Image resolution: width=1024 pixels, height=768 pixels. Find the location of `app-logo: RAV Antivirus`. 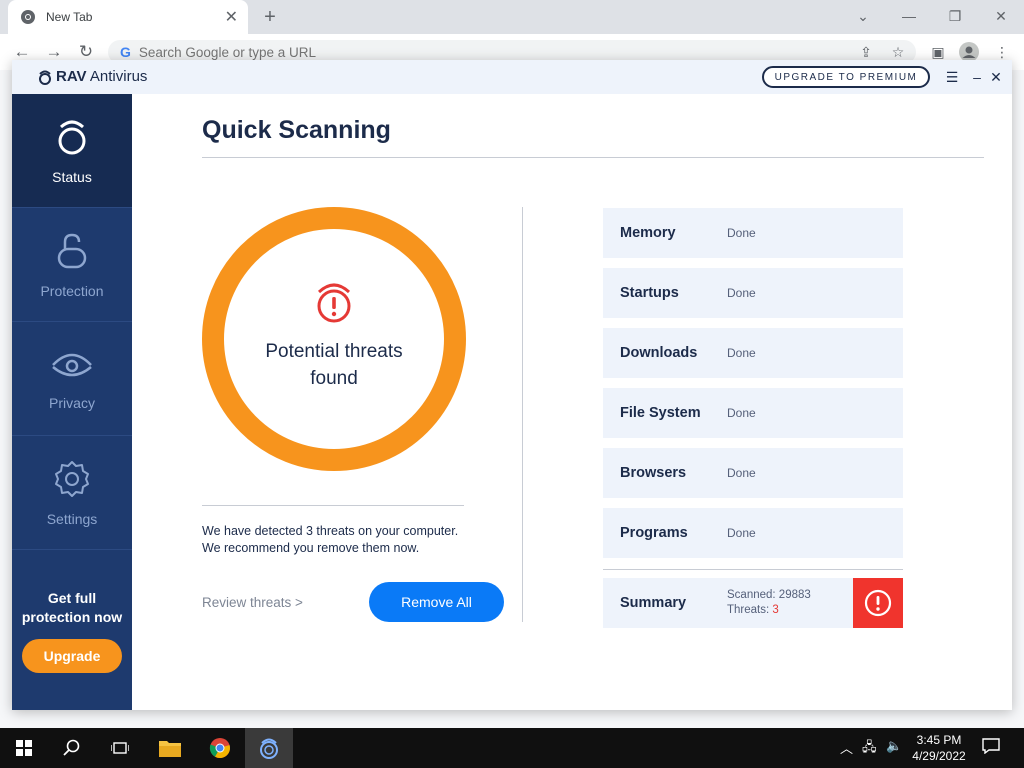

app-logo: RAV Antivirus is located at coordinates (92, 76).